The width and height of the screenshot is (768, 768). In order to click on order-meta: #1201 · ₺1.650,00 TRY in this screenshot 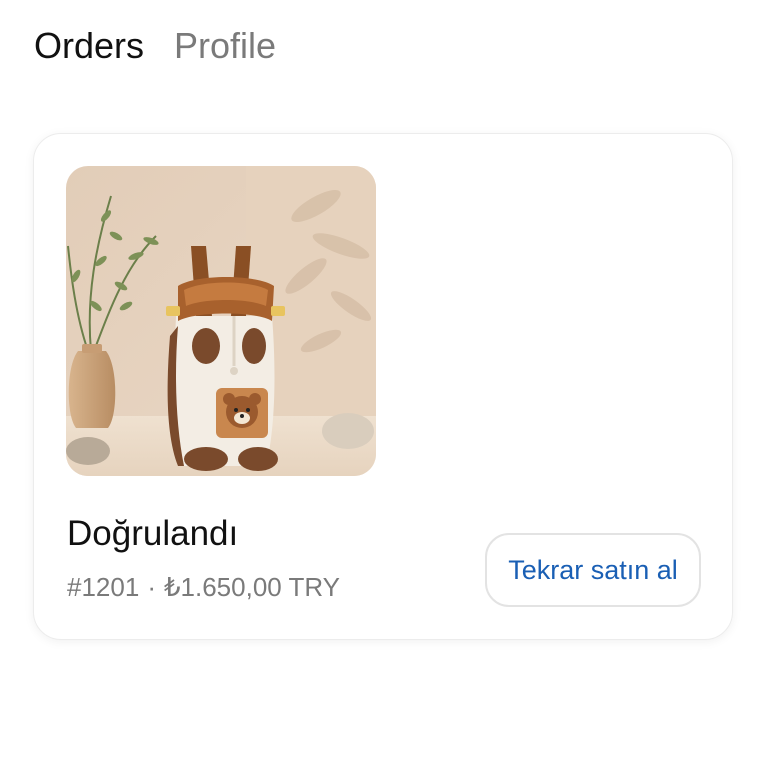, I will do `click(203, 587)`.